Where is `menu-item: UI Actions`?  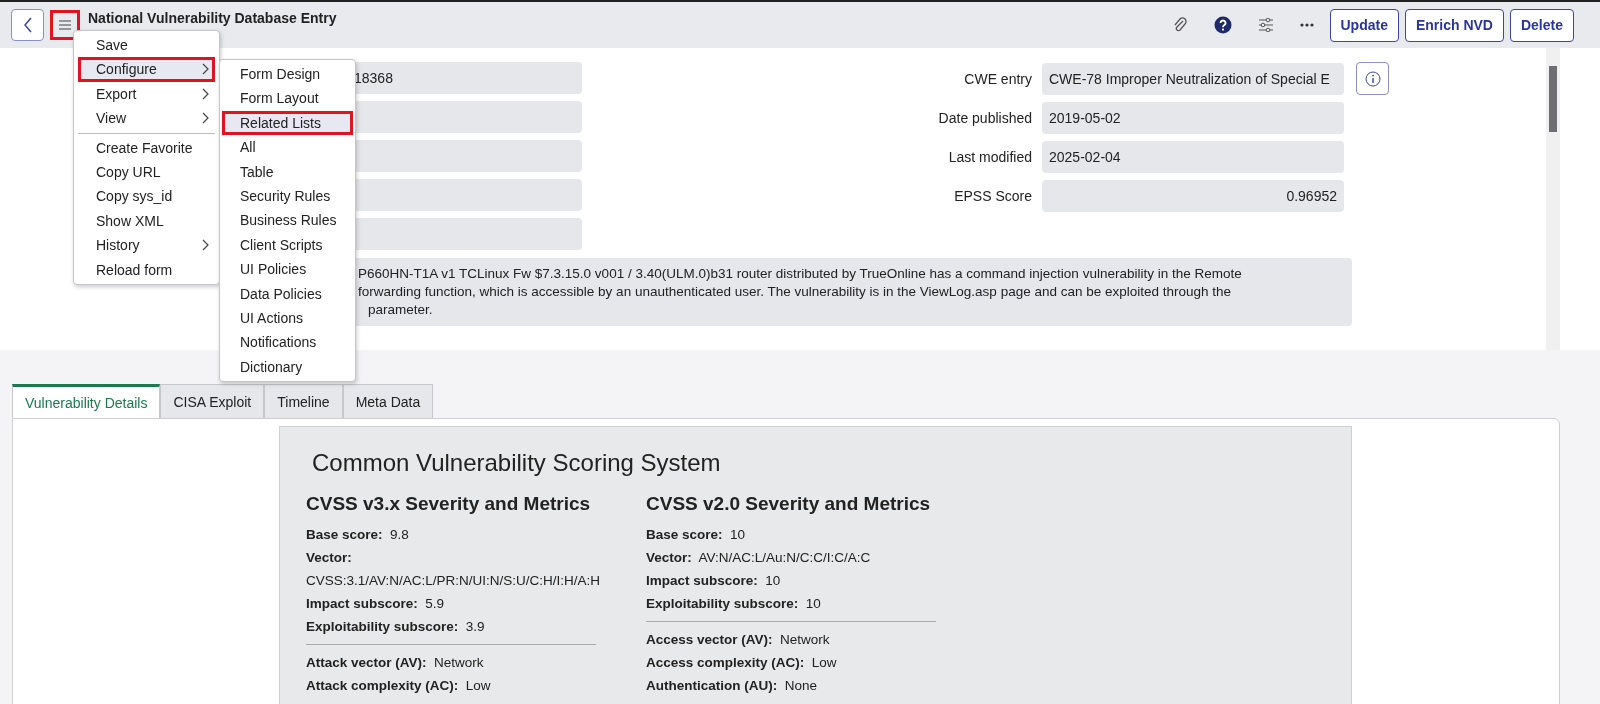 menu-item: UI Actions is located at coordinates (287, 318).